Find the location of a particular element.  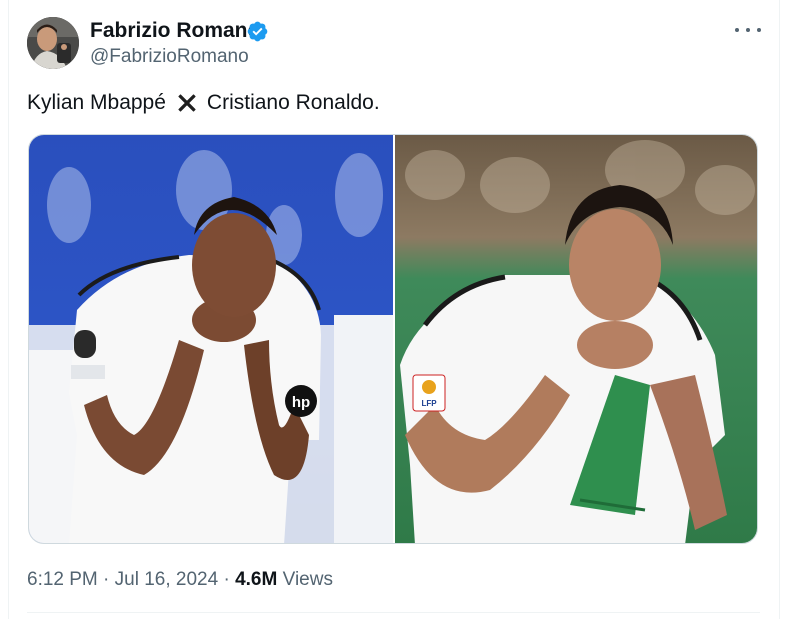

svg-text: LFP is located at coordinates (429, 403).